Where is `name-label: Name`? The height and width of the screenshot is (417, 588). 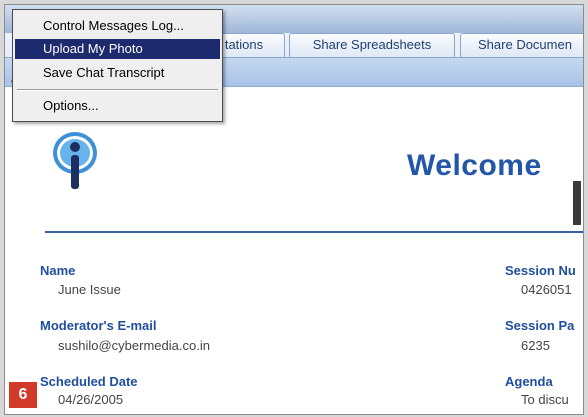 name-label: Name is located at coordinates (58, 270).